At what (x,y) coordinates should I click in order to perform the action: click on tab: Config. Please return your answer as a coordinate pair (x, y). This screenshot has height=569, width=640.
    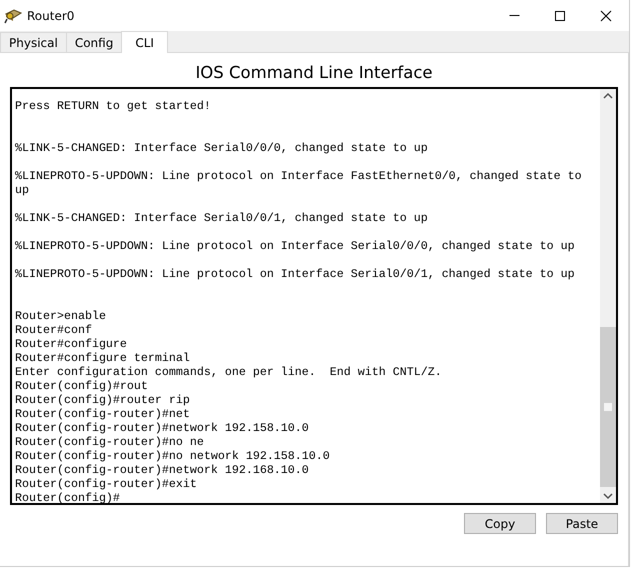
    Looking at the image, I should click on (94, 42).